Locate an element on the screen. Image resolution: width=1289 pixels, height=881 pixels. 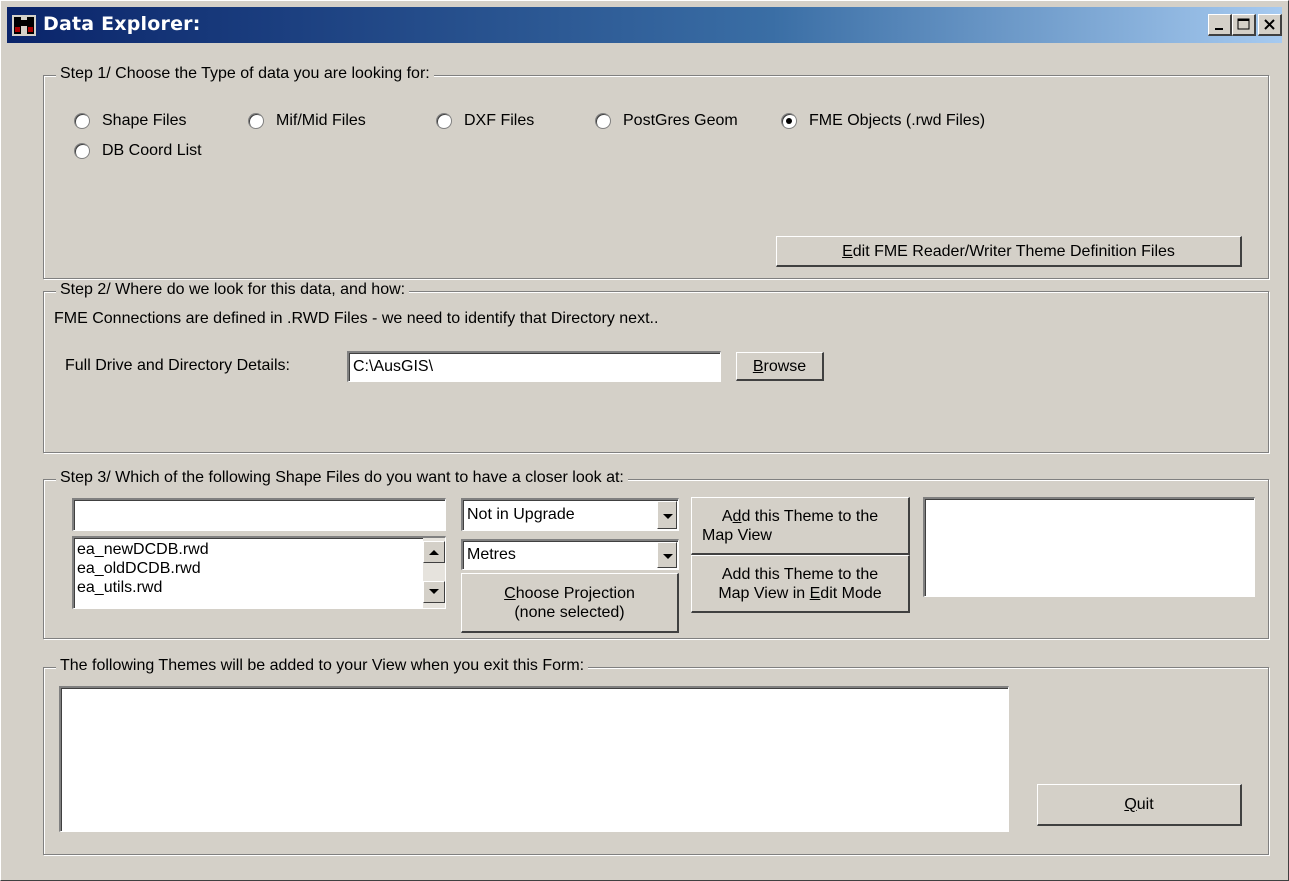
radio-postgres-geom: PostGres Geom is located at coordinates (666, 121).